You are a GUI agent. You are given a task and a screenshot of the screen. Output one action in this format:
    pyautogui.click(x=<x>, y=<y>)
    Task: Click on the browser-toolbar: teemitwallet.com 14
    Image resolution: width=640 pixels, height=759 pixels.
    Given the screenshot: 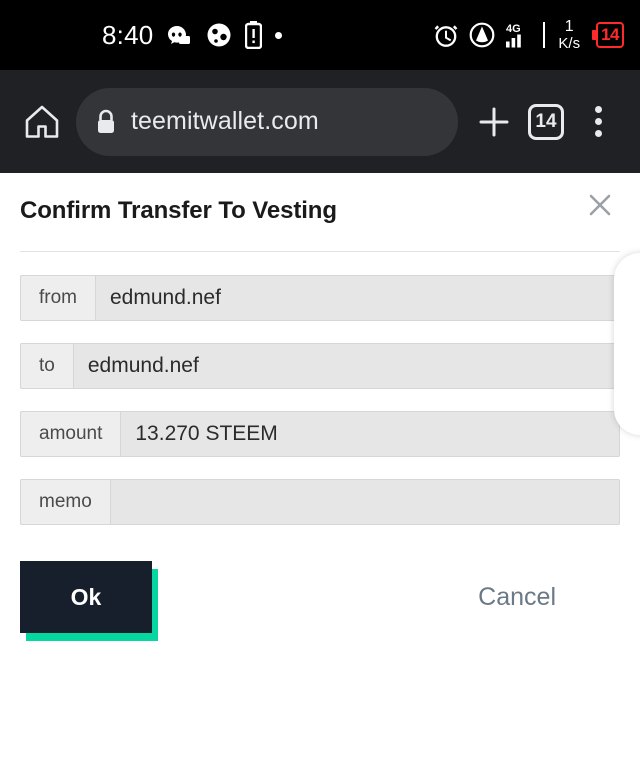 What is the action you would take?
    pyautogui.click(x=320, y=121)
    